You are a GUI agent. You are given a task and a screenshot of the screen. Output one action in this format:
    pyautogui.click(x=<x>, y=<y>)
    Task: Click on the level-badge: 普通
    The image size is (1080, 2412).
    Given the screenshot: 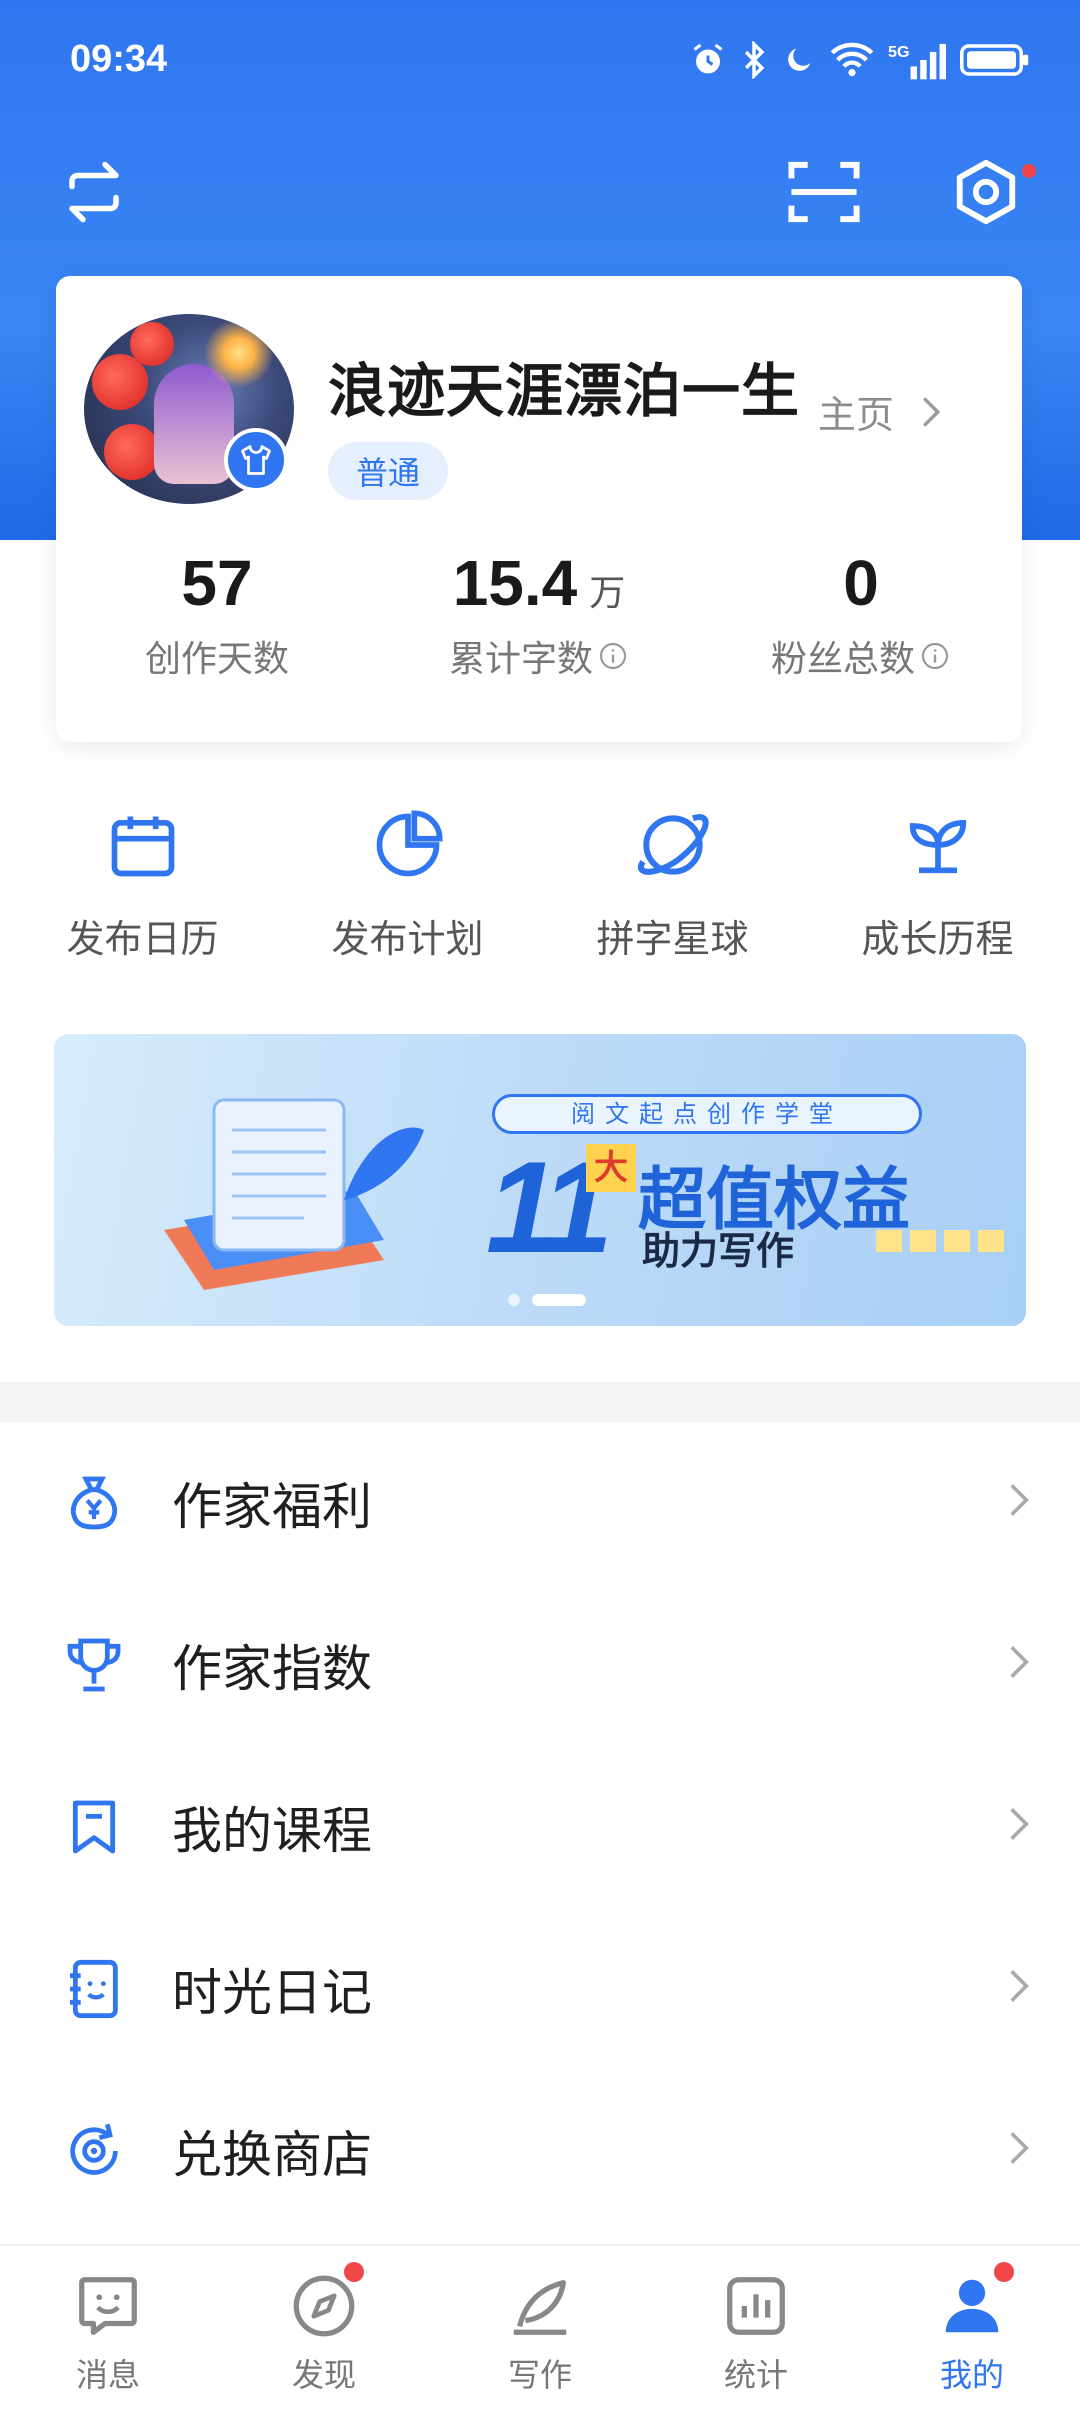 What is the action you would take?
    pyautogui.click(x=388, y=471)
    